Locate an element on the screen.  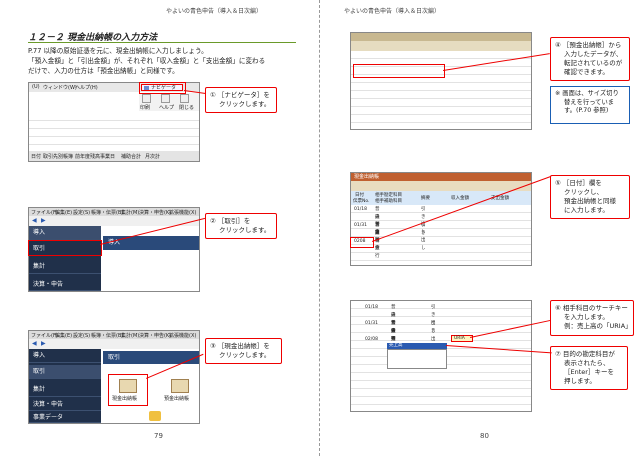
ledger-grid is located at coordinates (441, 90).